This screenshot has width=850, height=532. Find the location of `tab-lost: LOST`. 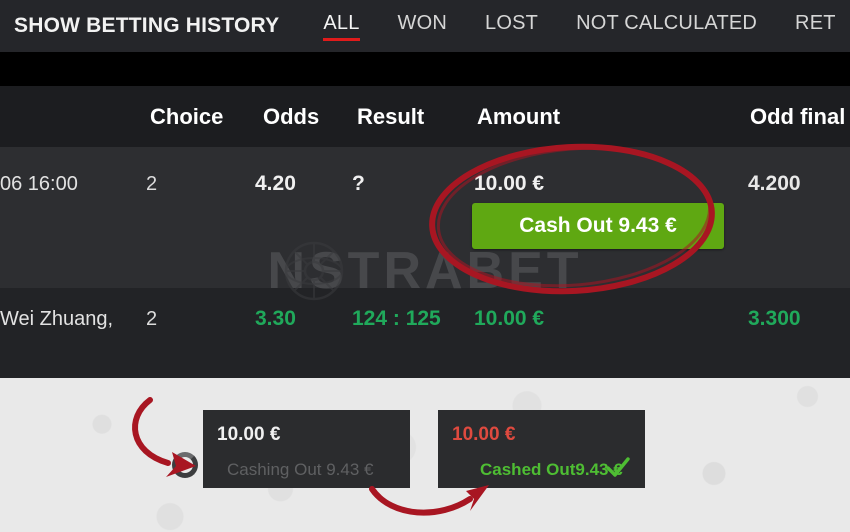

tab-lost: LOST is located at coordinates (511, 26).